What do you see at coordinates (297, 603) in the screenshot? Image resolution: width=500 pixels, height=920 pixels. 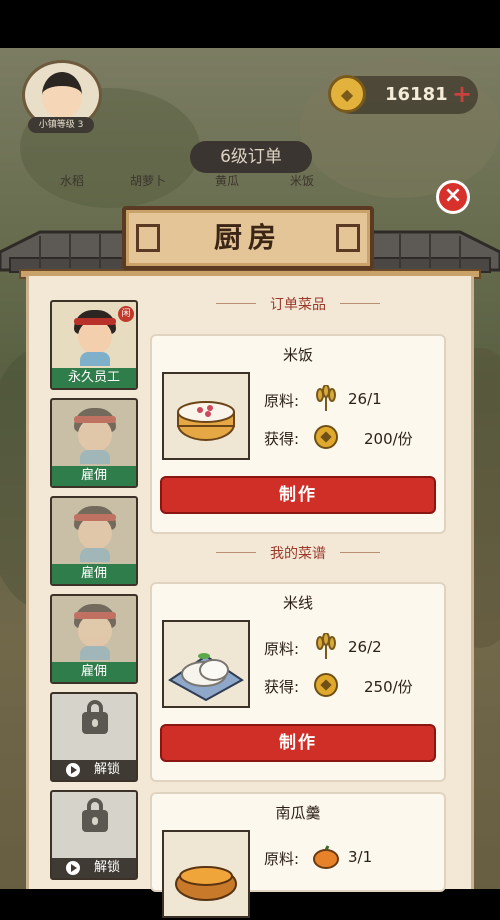 I see `dish-name: 米线` at bounding box center [297, 603].